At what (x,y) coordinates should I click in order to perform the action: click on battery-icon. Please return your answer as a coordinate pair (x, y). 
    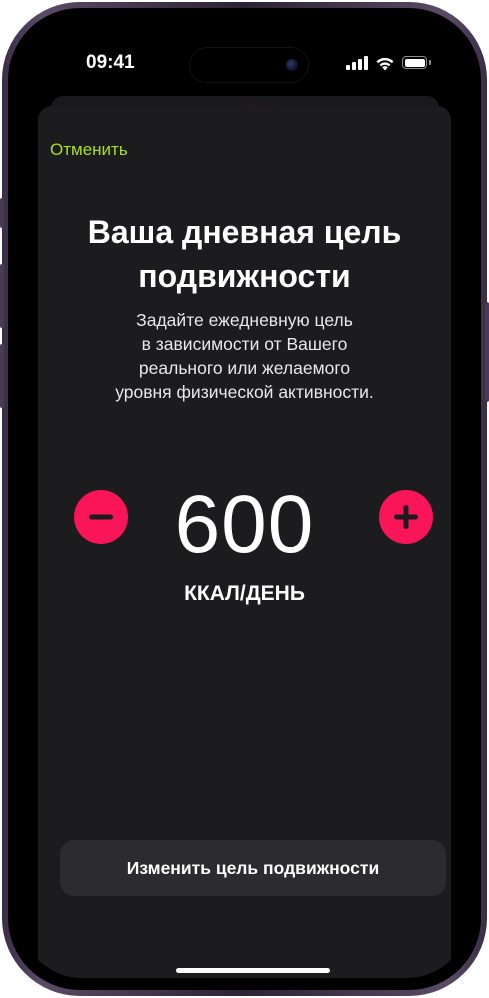
    Looking at the image, I should click on (414, 62).